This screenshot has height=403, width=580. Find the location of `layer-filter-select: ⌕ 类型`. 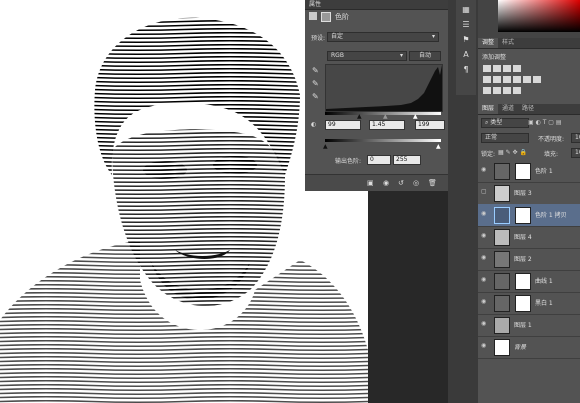

layer-filter-select: ⌕ 类型 is located at coordinates (505, 123).